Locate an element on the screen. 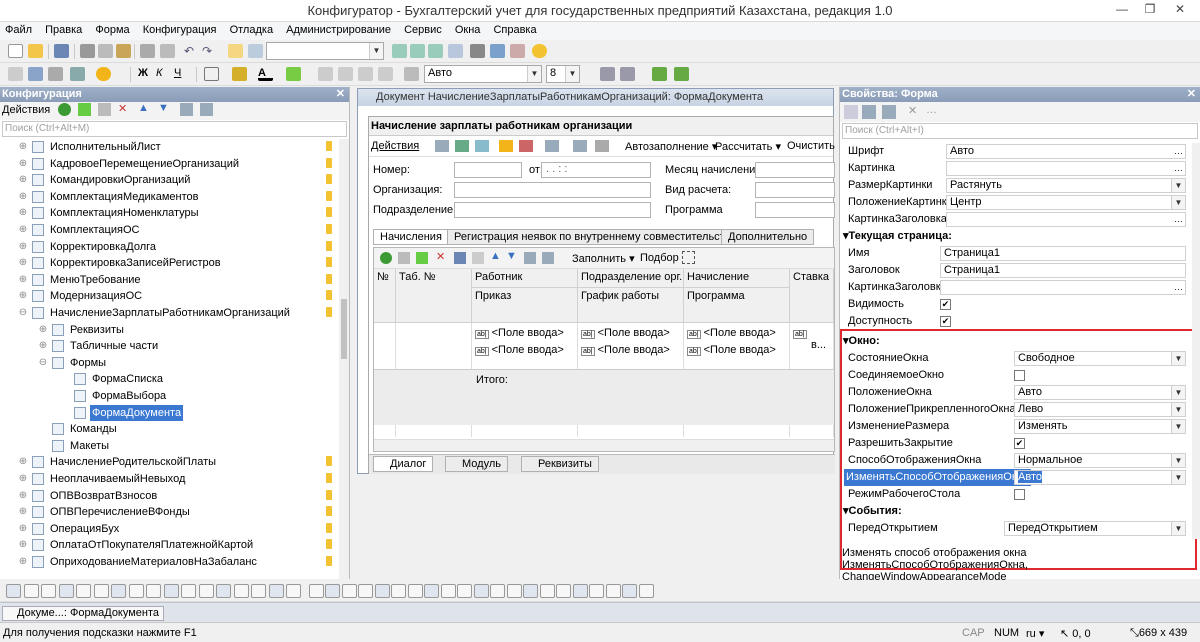 The width and height of the screenshot is (1200, 642). property-value: Страница1 is located at coordinates (1063, 270).